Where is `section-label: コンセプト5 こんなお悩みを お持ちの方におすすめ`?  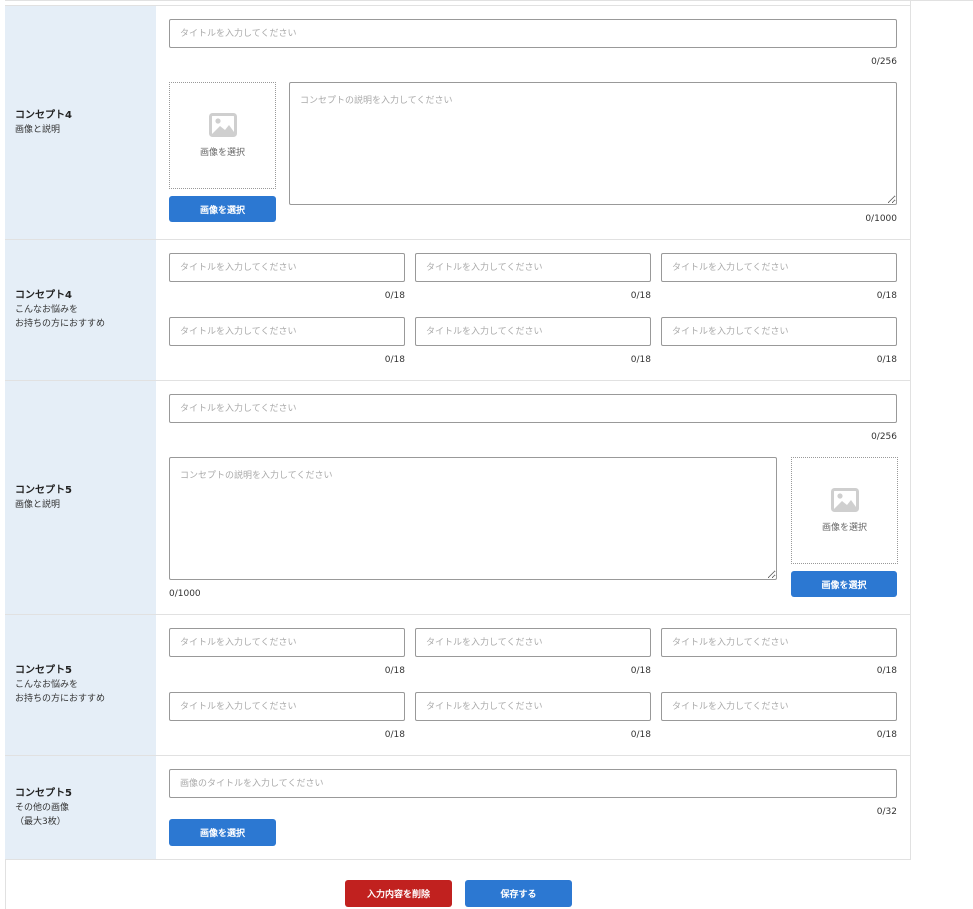
section-label: コンセプト5 こんなお悩みを お持ちの方におすすめ is located at coordinates (80, 685).